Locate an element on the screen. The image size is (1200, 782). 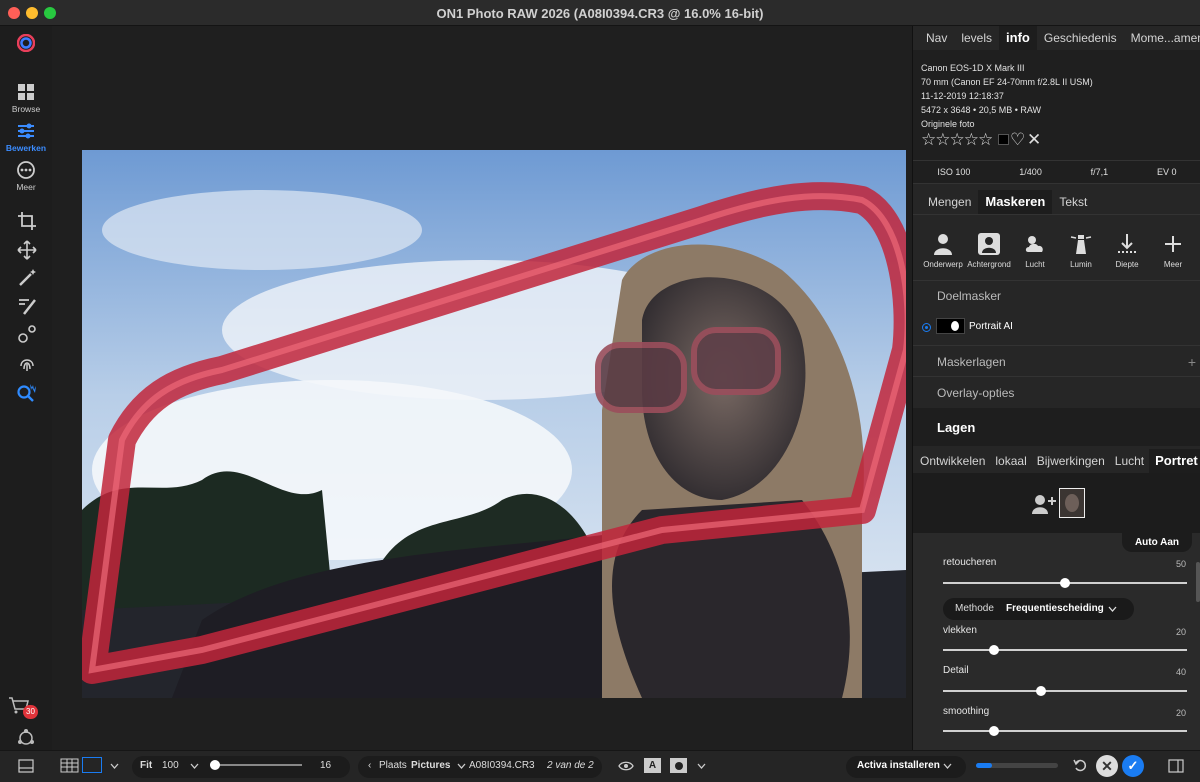
aperture-value: f/7,1 is located at coordinates (1099, 172).